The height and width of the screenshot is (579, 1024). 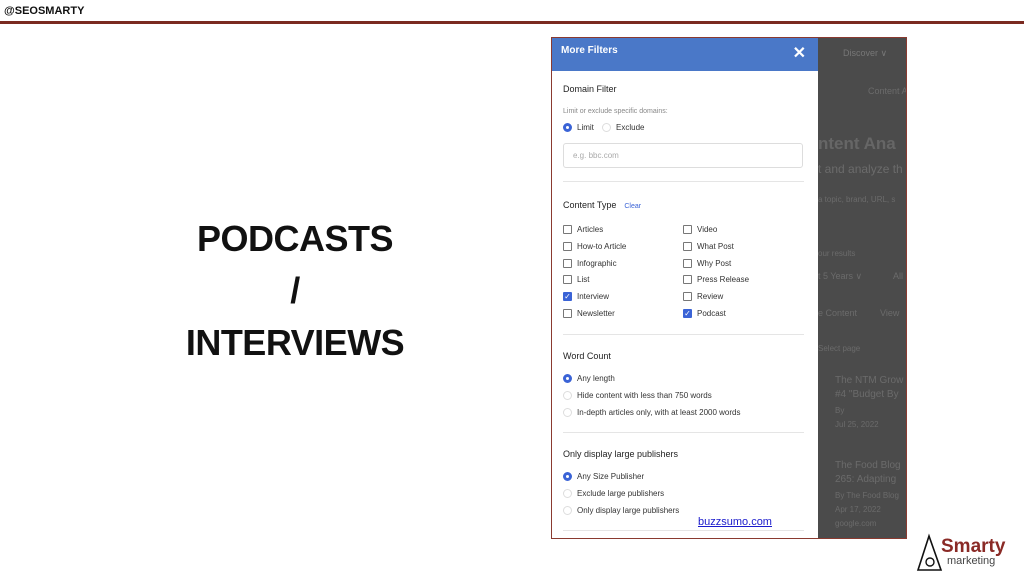 I want to click on heading: ntent Ana, so click(x=857, y=143).